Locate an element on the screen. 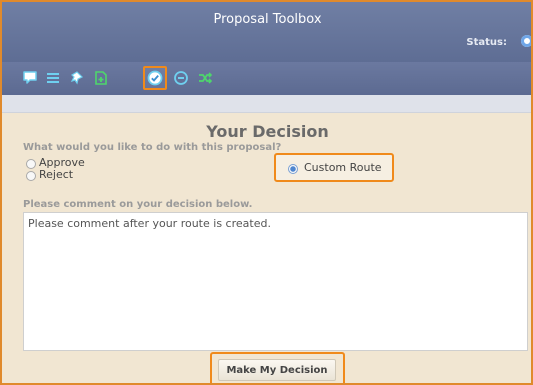 This screenshot has width=533, height=385. custom-route-radio is located at coordinates (293, 169).